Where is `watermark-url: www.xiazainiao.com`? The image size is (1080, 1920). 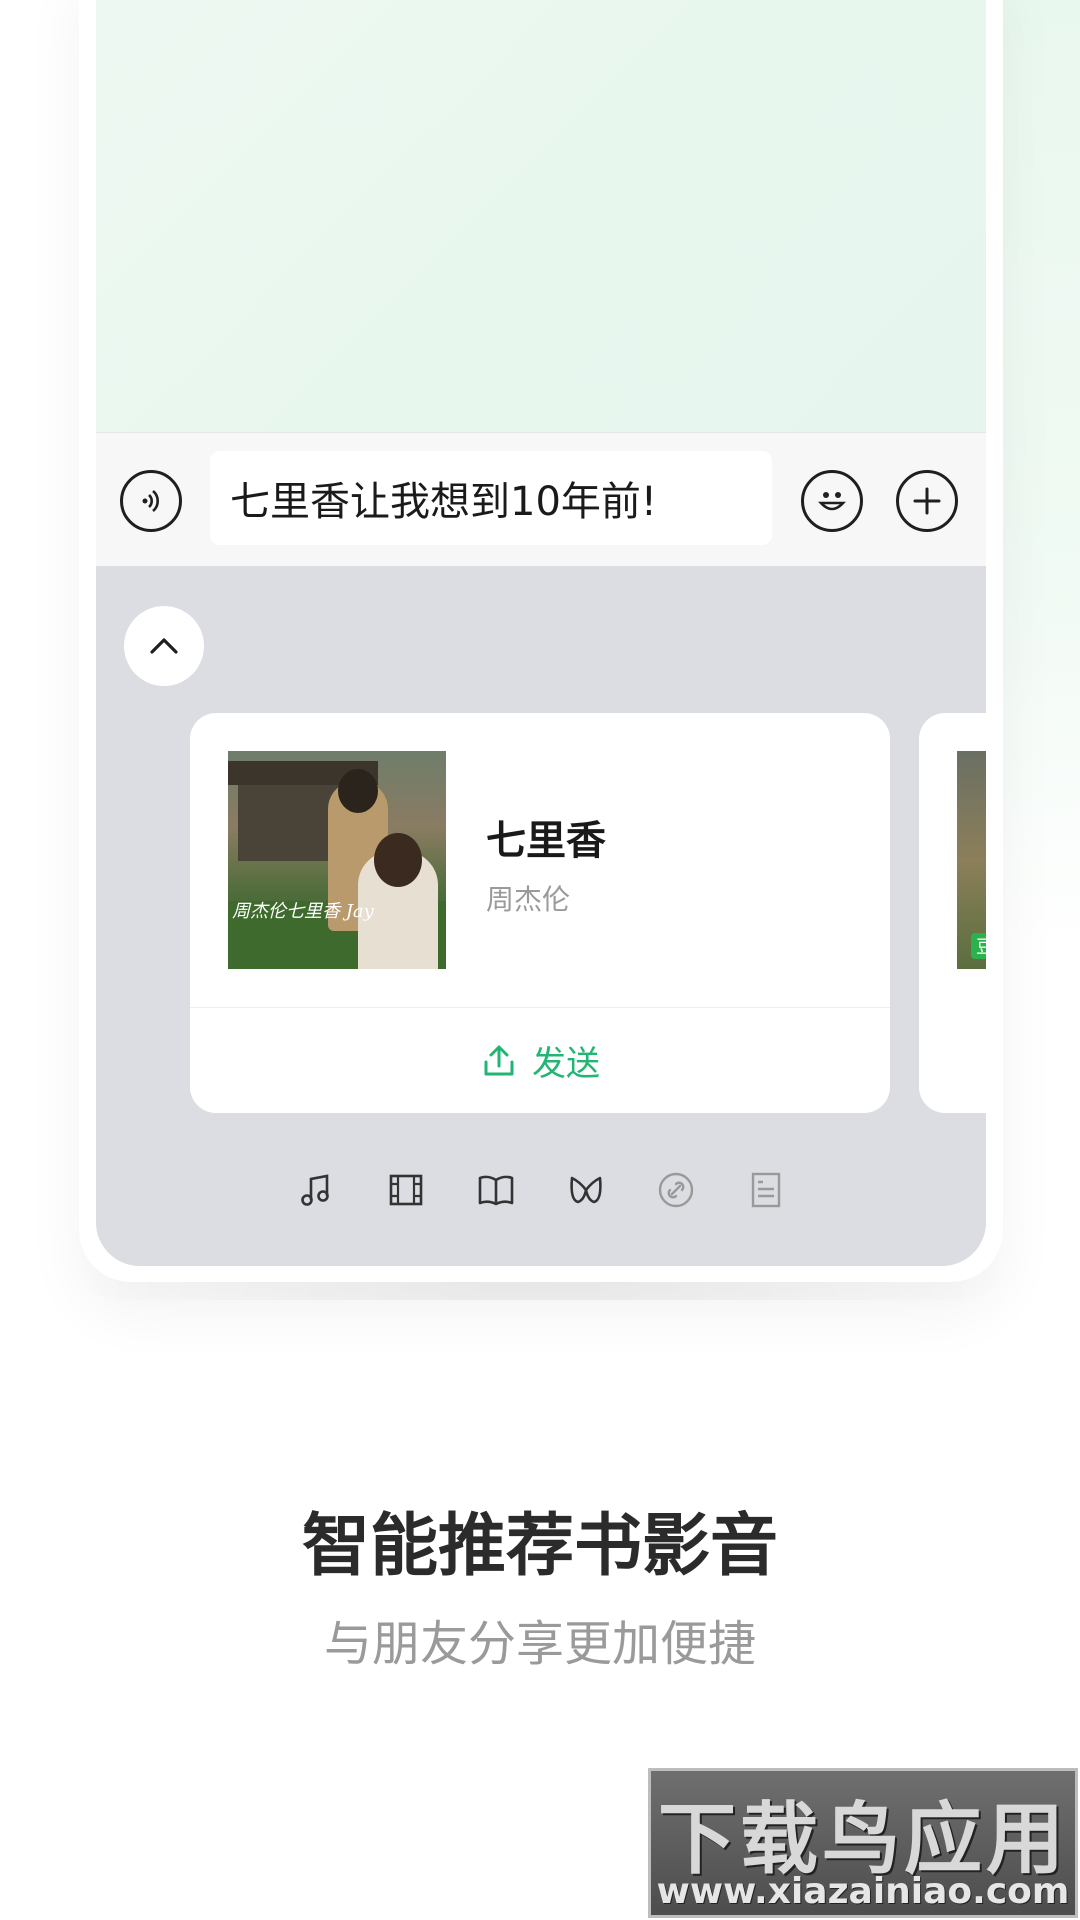 watermark-url: www.xiazainiao.com is located at coordinates (863, 1891).